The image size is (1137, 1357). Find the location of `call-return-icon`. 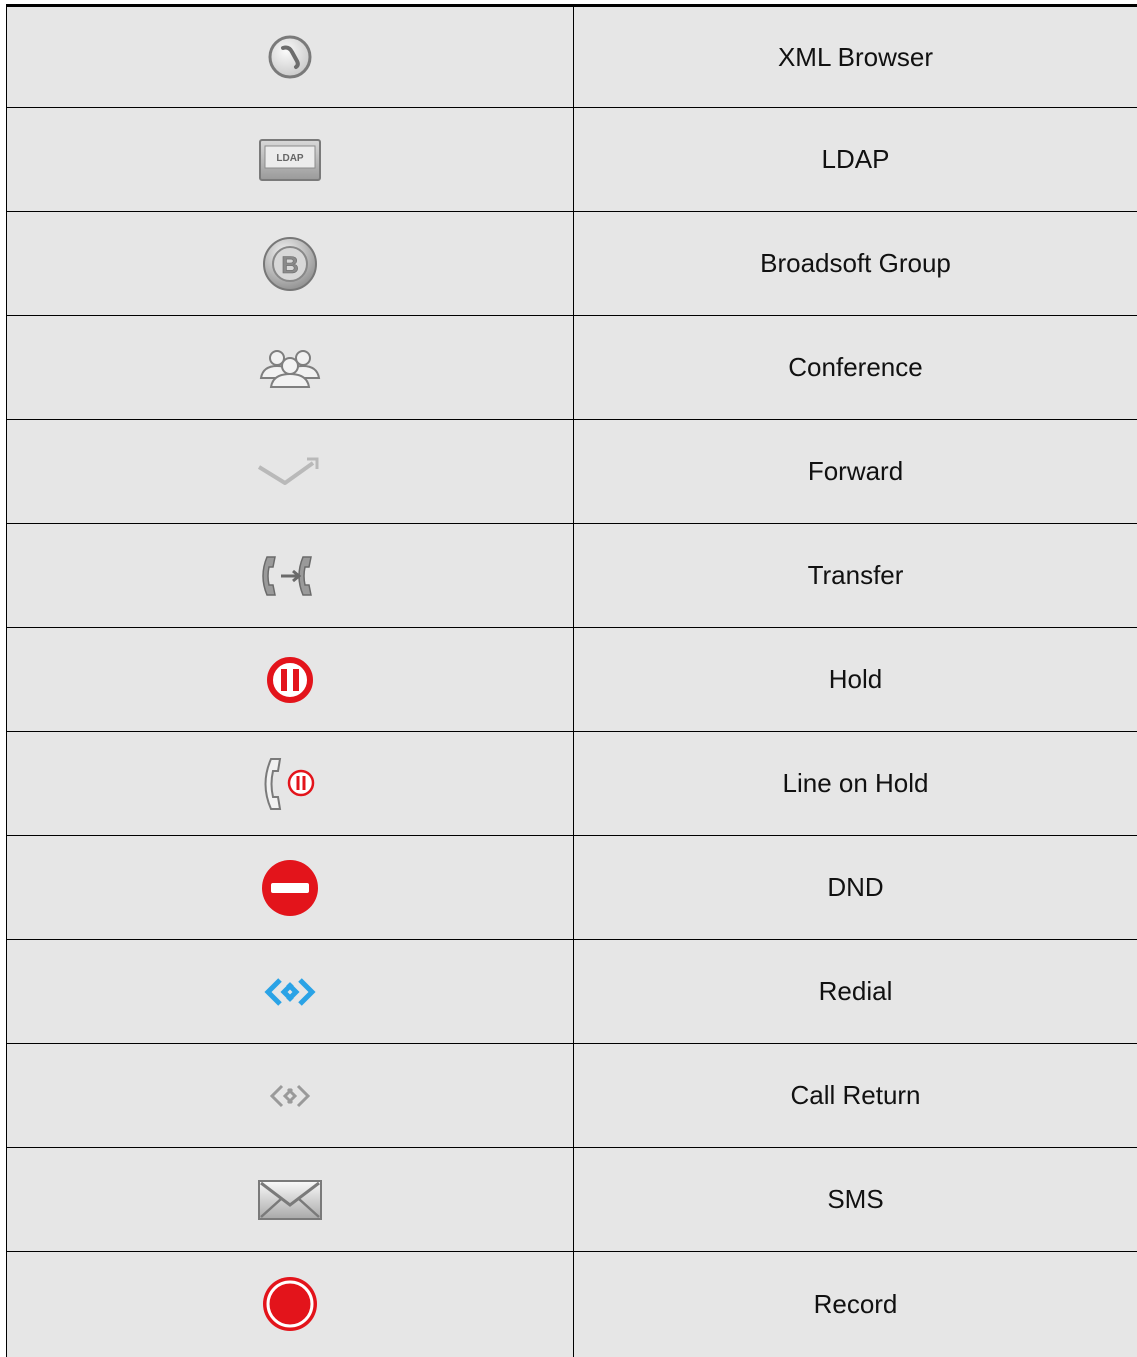

call-return-icon is located at coordinates (290, 1096).